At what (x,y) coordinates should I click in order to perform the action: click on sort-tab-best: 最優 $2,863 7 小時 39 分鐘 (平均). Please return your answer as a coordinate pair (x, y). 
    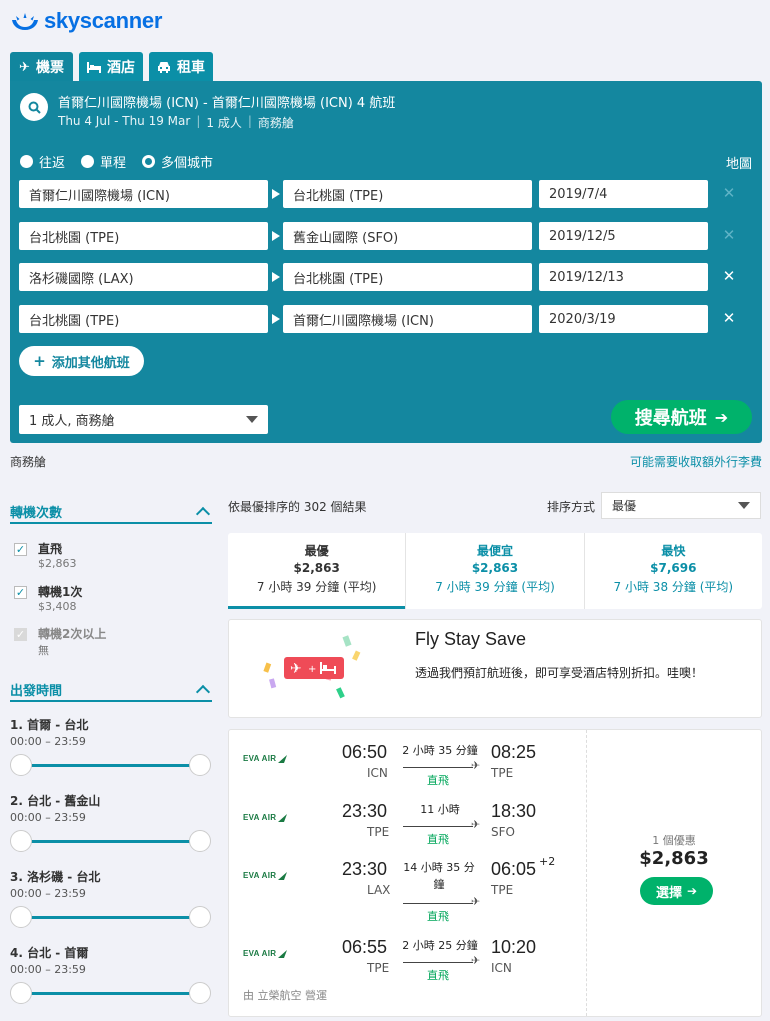
    Looking at the image, I should click on (317, 571).